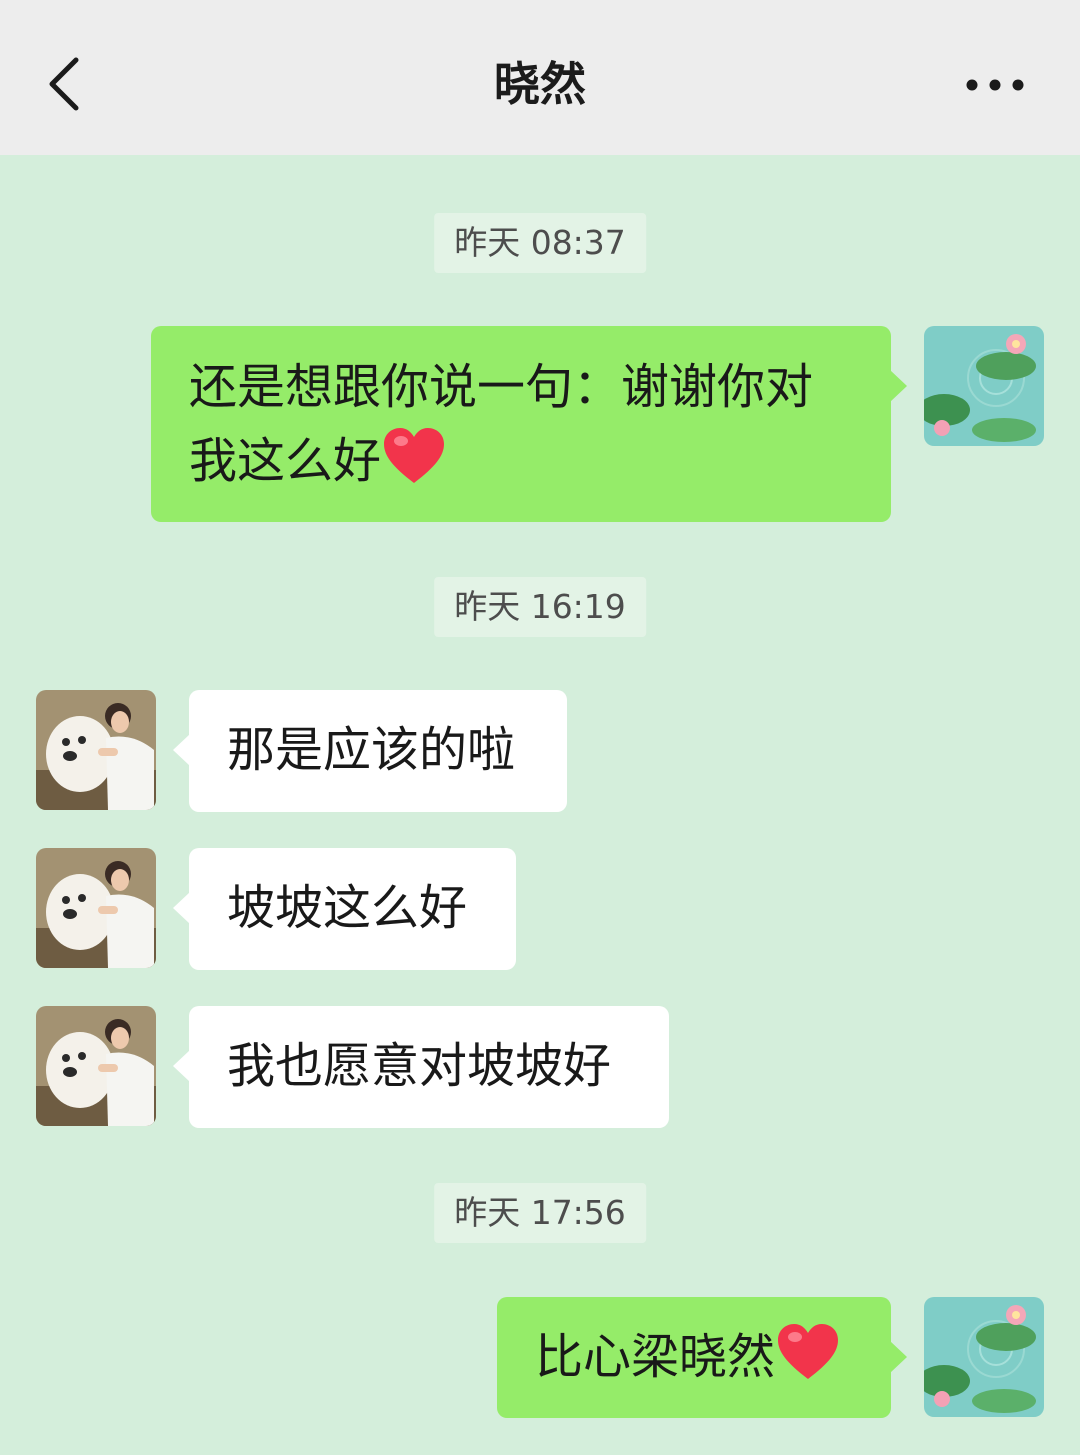 Image resolution: width=1080 pixels, height=1455 pixels. I want to click on timestamp: 昨天 16:19, so click(540, 607).